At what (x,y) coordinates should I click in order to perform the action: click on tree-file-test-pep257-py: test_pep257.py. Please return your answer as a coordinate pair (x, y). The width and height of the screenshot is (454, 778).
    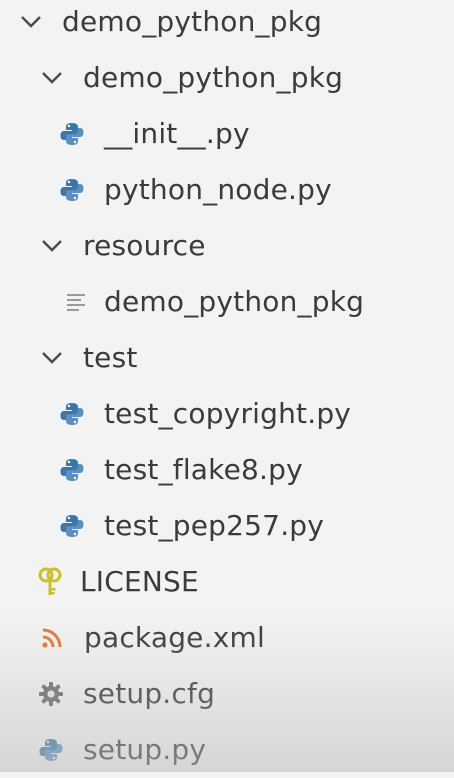
    Looking at the image, I should click on (227, 526).